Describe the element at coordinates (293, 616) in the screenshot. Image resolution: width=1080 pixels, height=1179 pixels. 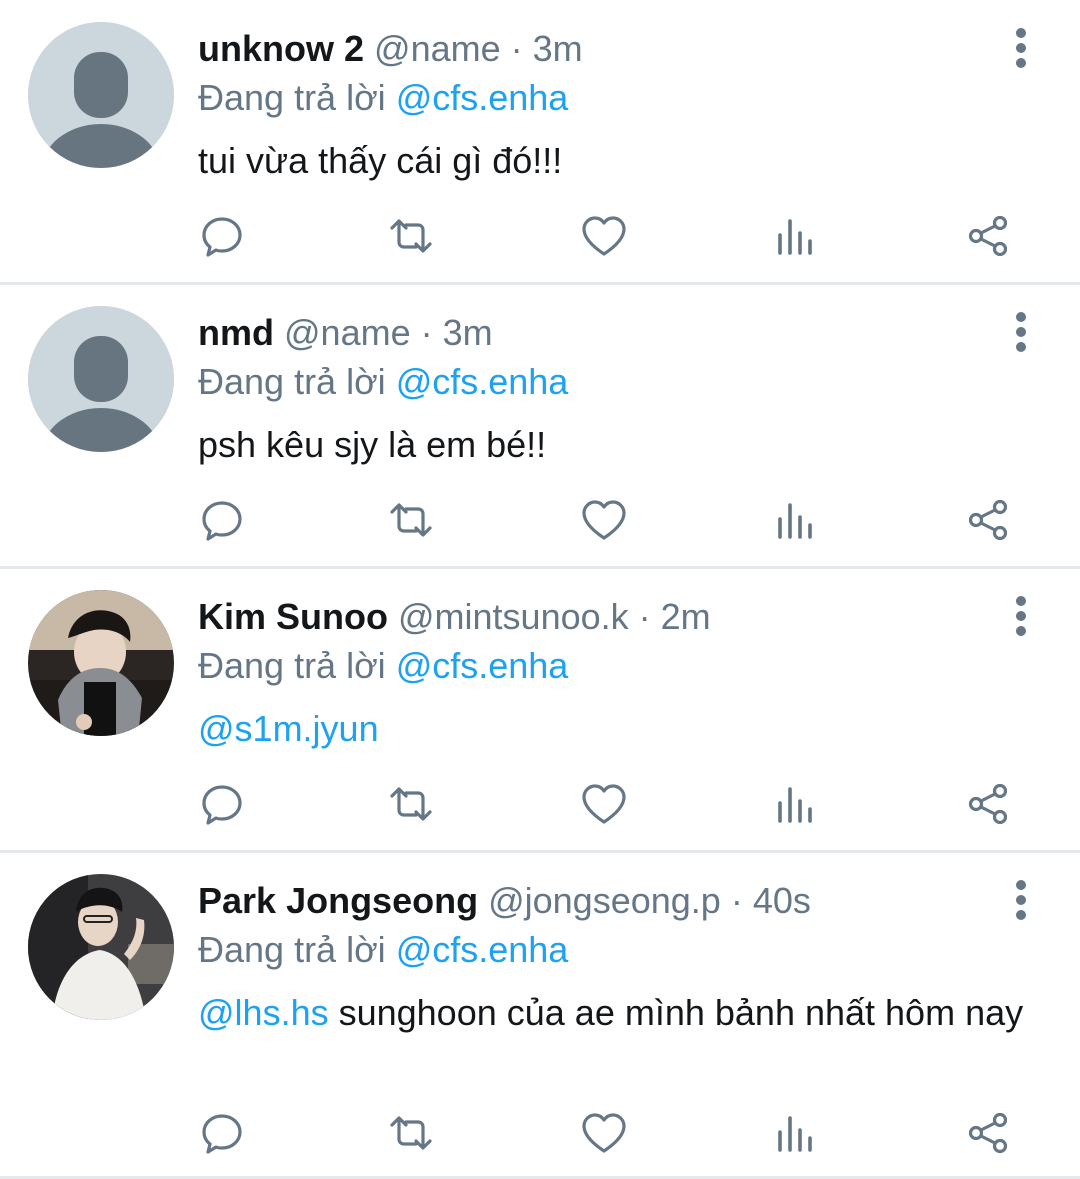
I see `display-name: Kim Sunoo` at that location.